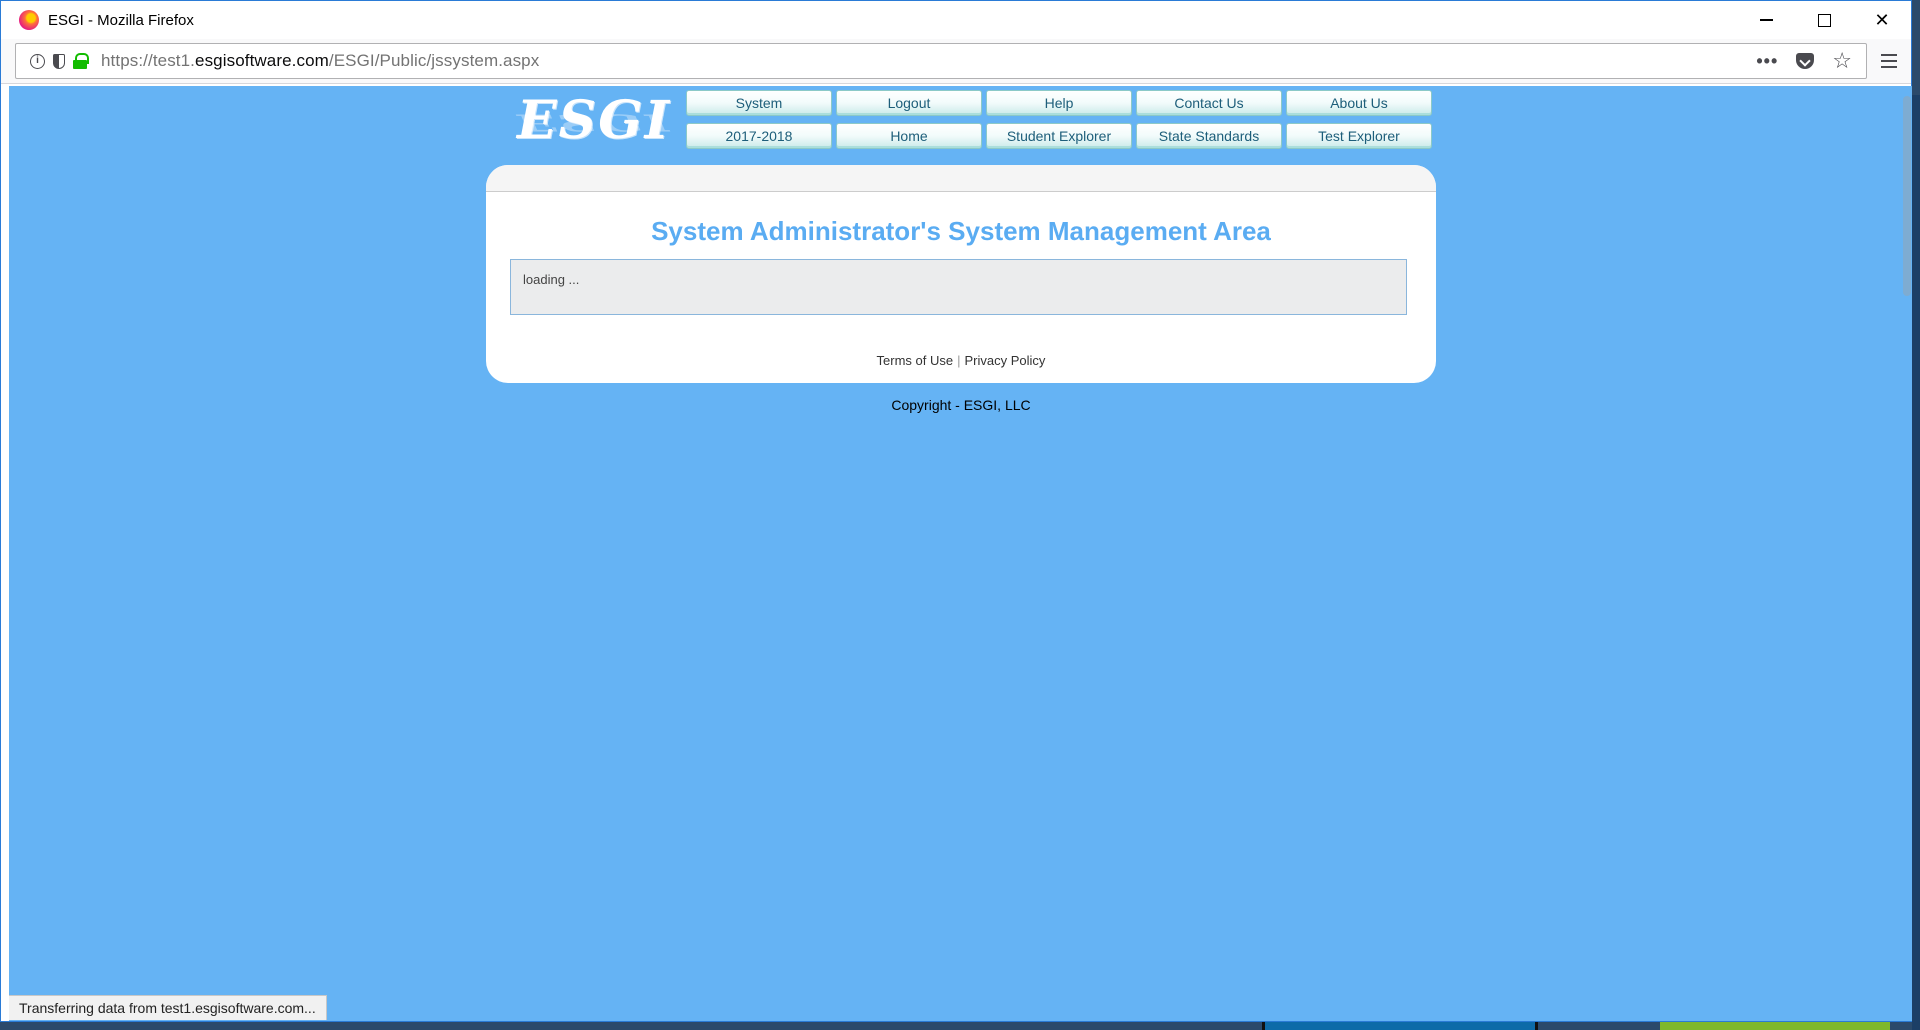 The width and height of the screenshot is (1920, 1030). What do you see at coordinates (434, 60) in the screenshot?
I see `url-path: /ESGI/Public/jssystem.aspx` at bounding box center [434, 60].